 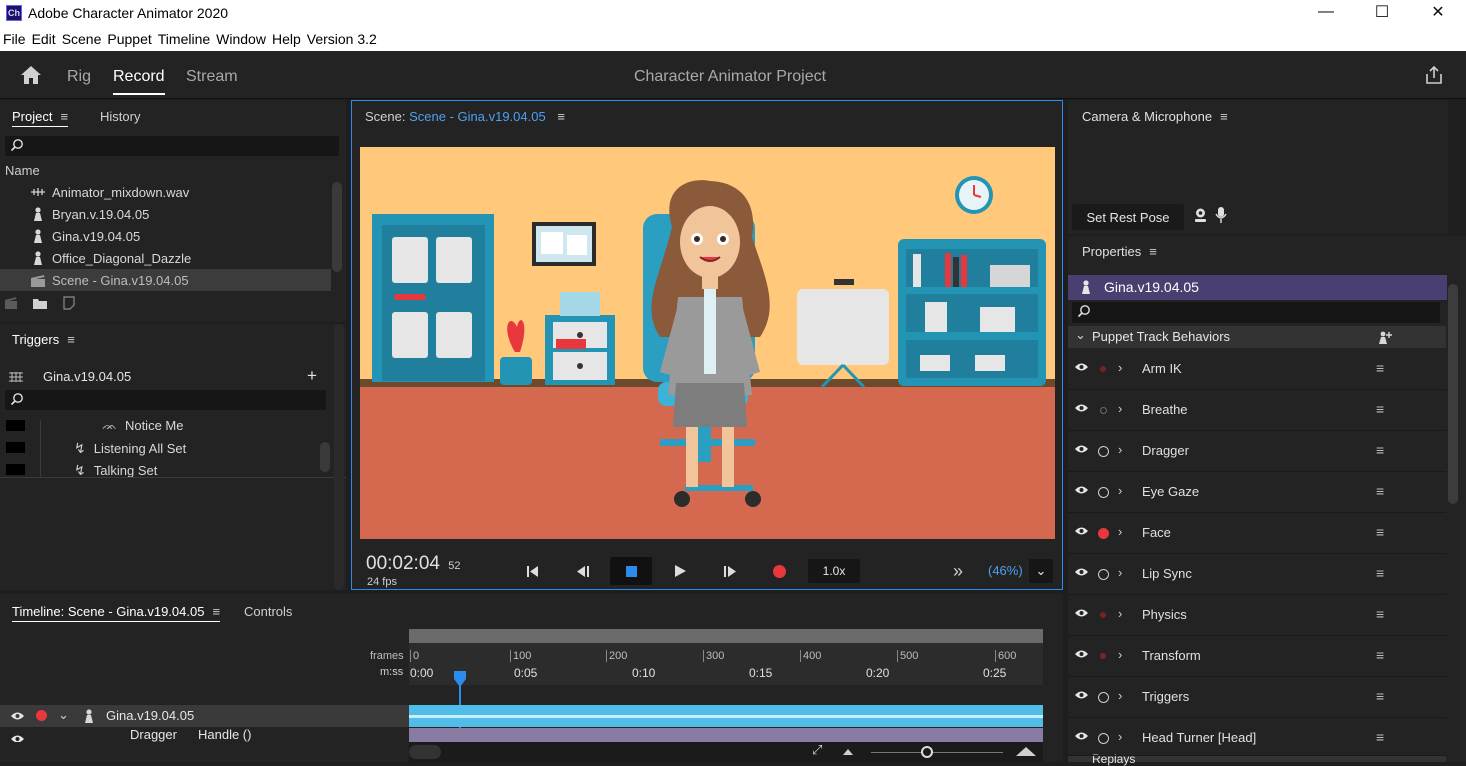 What do you see at coordinates (779, 571) in the screenshot?
I see `record-button` at bounding box center [779, 571].